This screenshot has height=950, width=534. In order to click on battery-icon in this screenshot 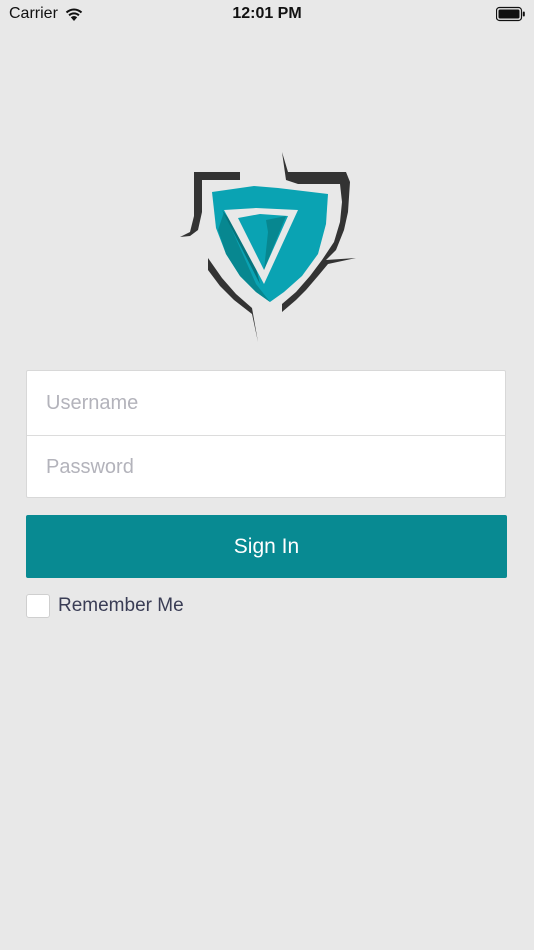, I will do `click(510, 14)`.